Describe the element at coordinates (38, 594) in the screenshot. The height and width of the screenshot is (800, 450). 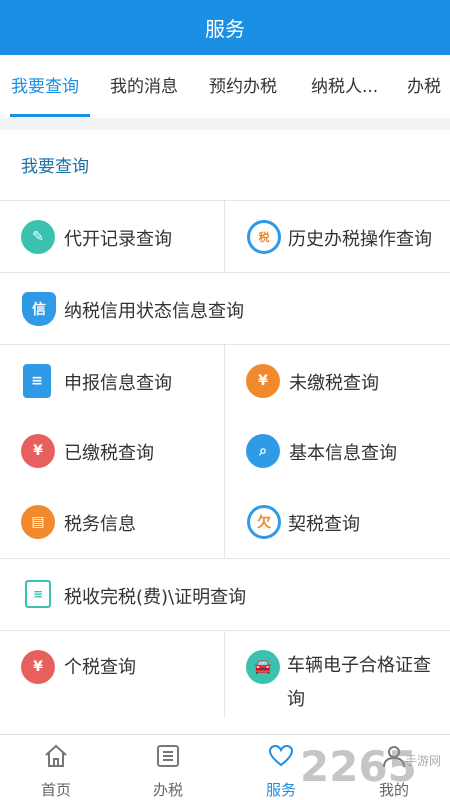
I see `certificate-icon: ≡` at that location.